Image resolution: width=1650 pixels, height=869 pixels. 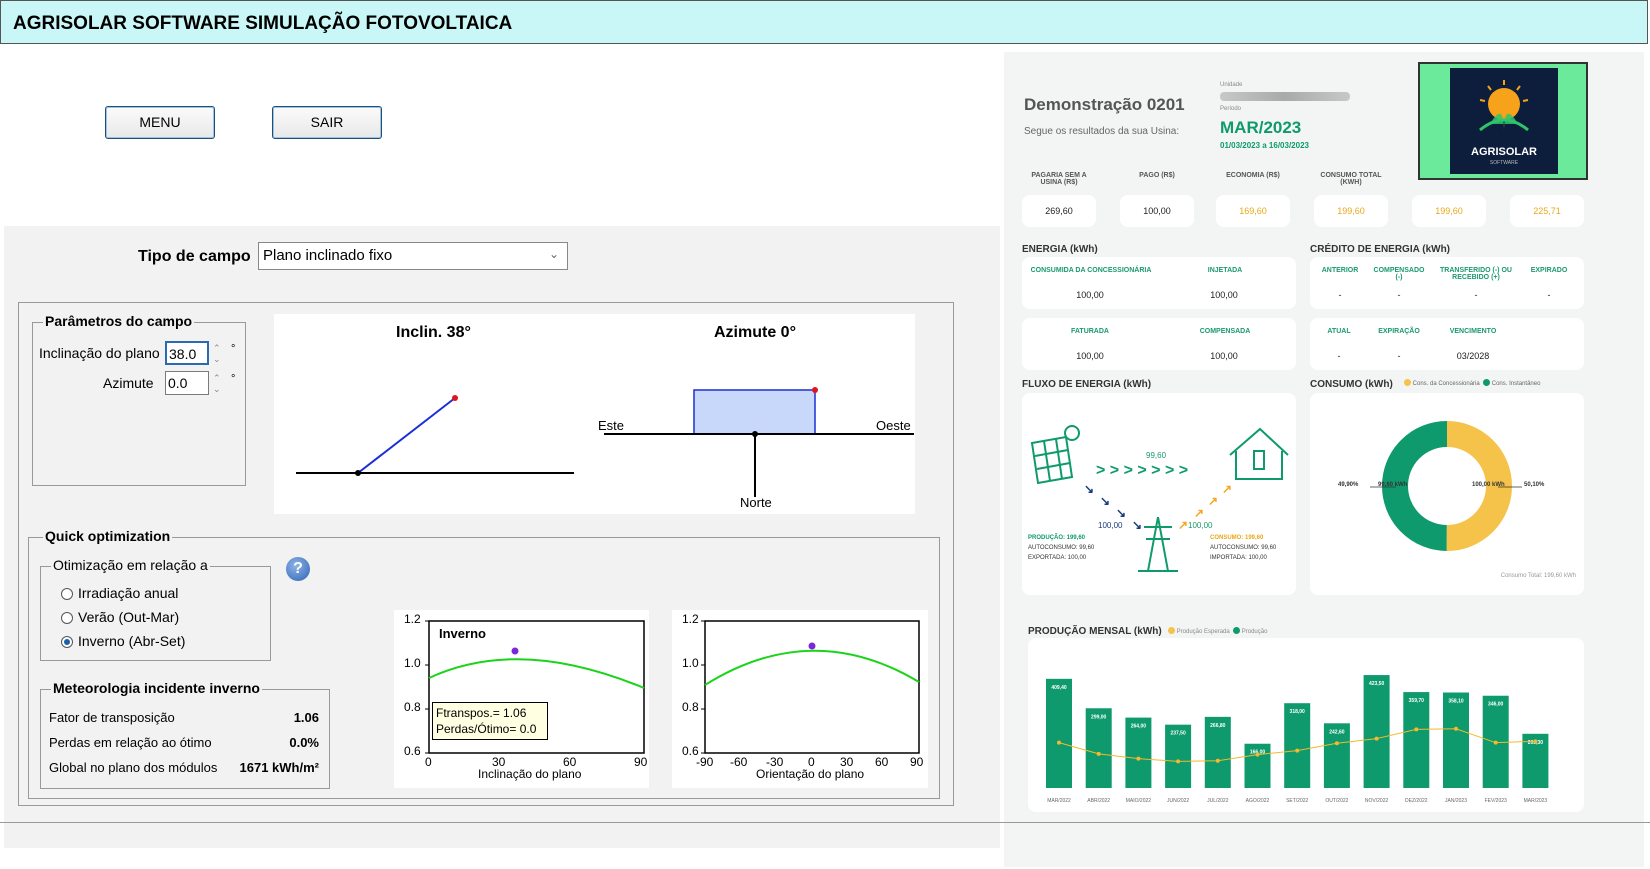 I want to click on category-label: DEZ/2022, so click(x=1416, y=801).